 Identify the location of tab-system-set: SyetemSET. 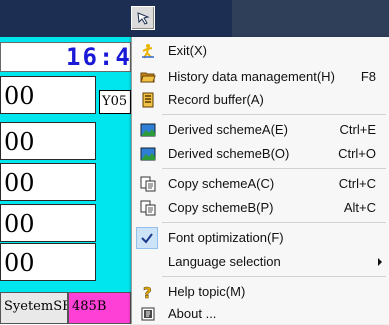
(34, 308).